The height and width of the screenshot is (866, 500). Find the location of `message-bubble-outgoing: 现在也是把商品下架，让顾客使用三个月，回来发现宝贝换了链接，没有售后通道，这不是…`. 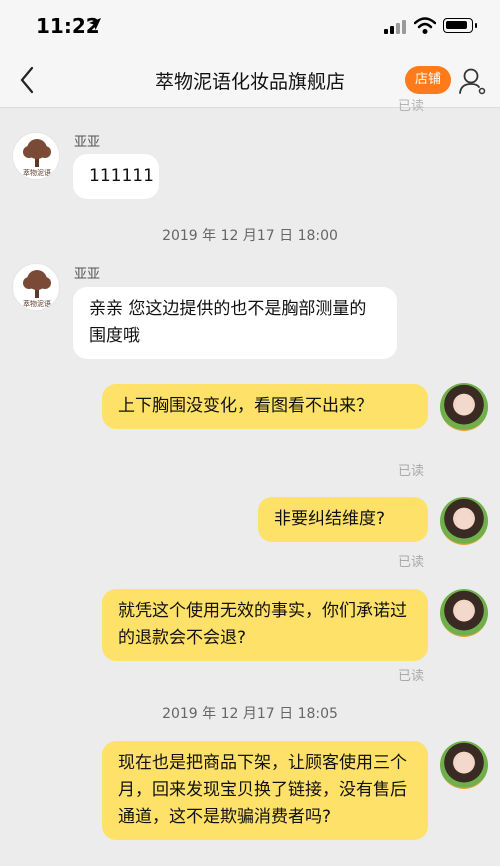

message-bubble-outgoing: 现在也是把商品下架，让顾客使用三个月，回来发现宝贝换了链接，没有售后通道，这不是… is located at coordinates (265, 790).